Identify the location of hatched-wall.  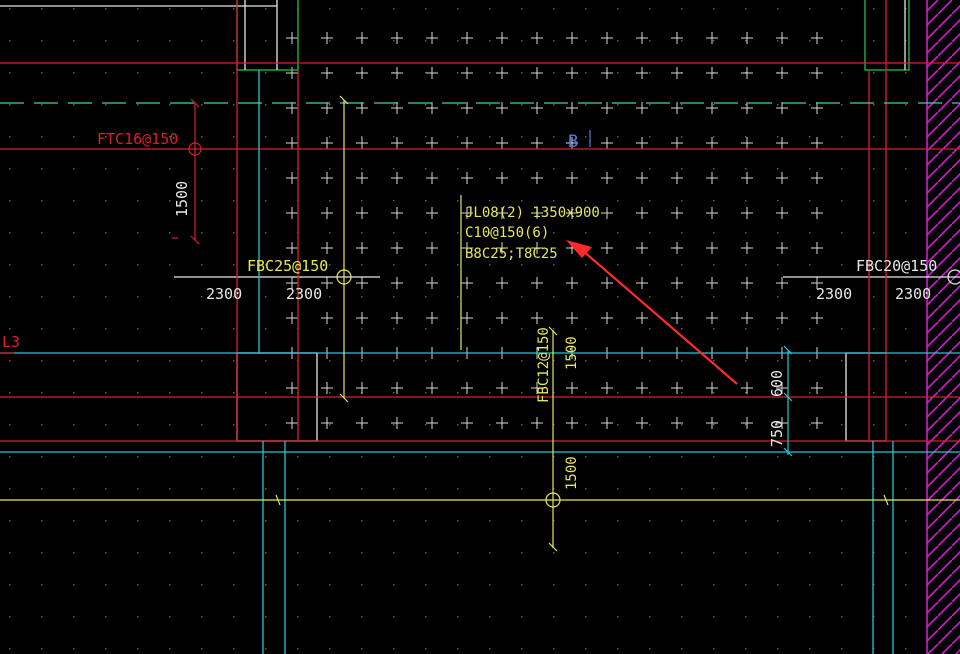
(943, 327).